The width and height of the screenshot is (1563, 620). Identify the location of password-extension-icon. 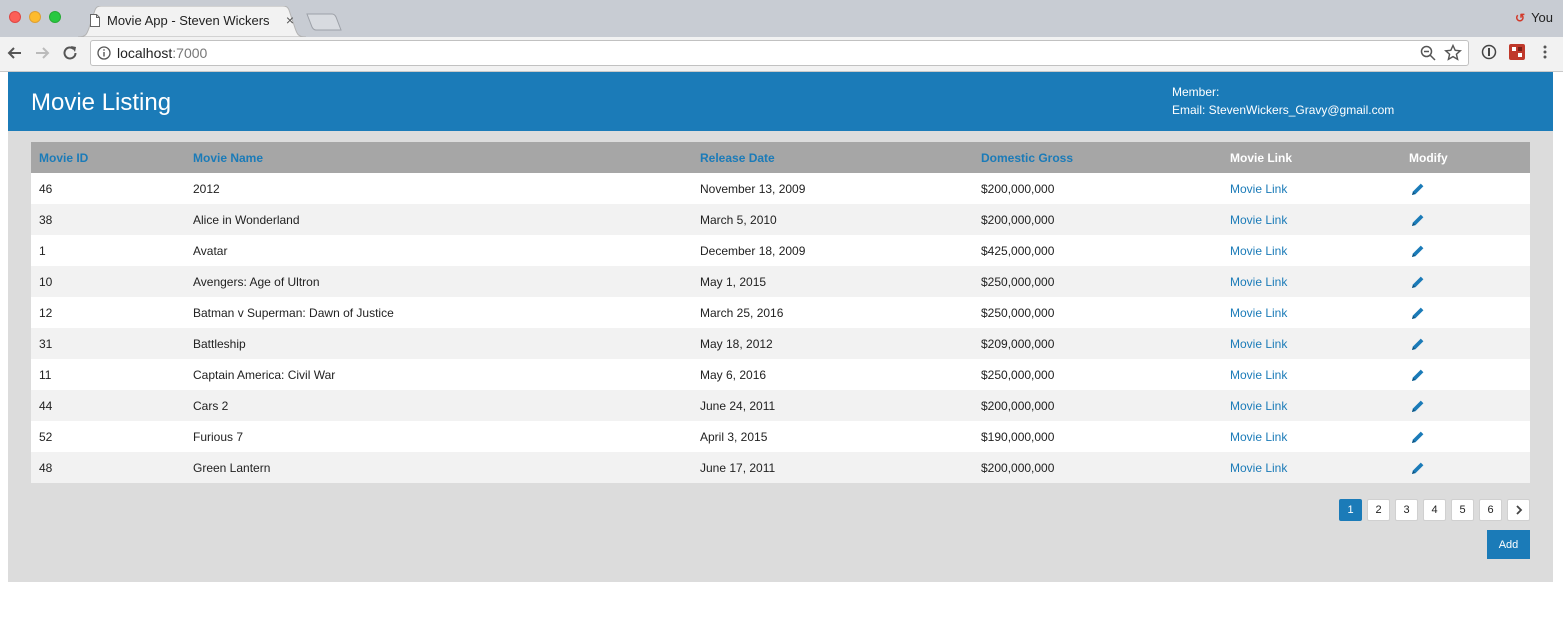
(1489, 52).